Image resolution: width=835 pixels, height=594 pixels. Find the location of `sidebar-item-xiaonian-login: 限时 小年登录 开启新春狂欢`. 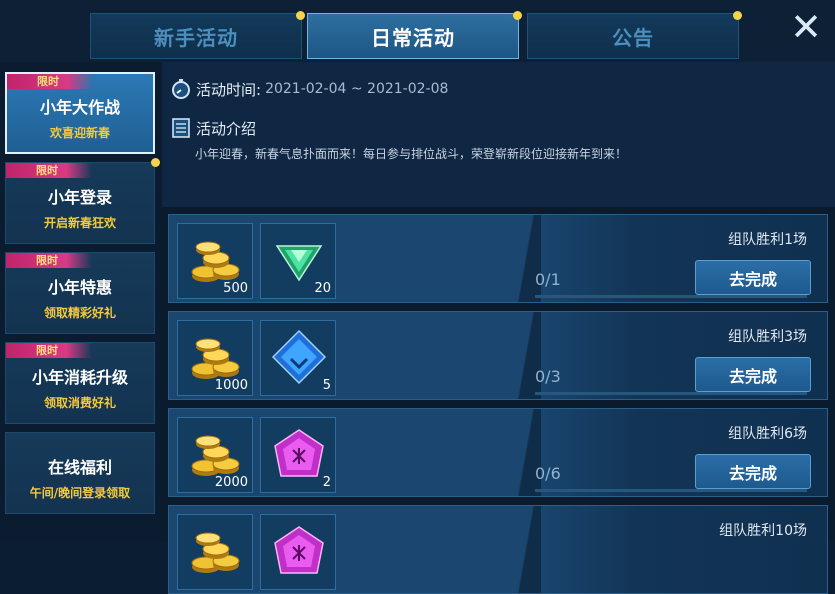

sidebar-item-xiaonian-login: 限时 小年登录 开启新春狂欢 is located at coordinates (82, 201).